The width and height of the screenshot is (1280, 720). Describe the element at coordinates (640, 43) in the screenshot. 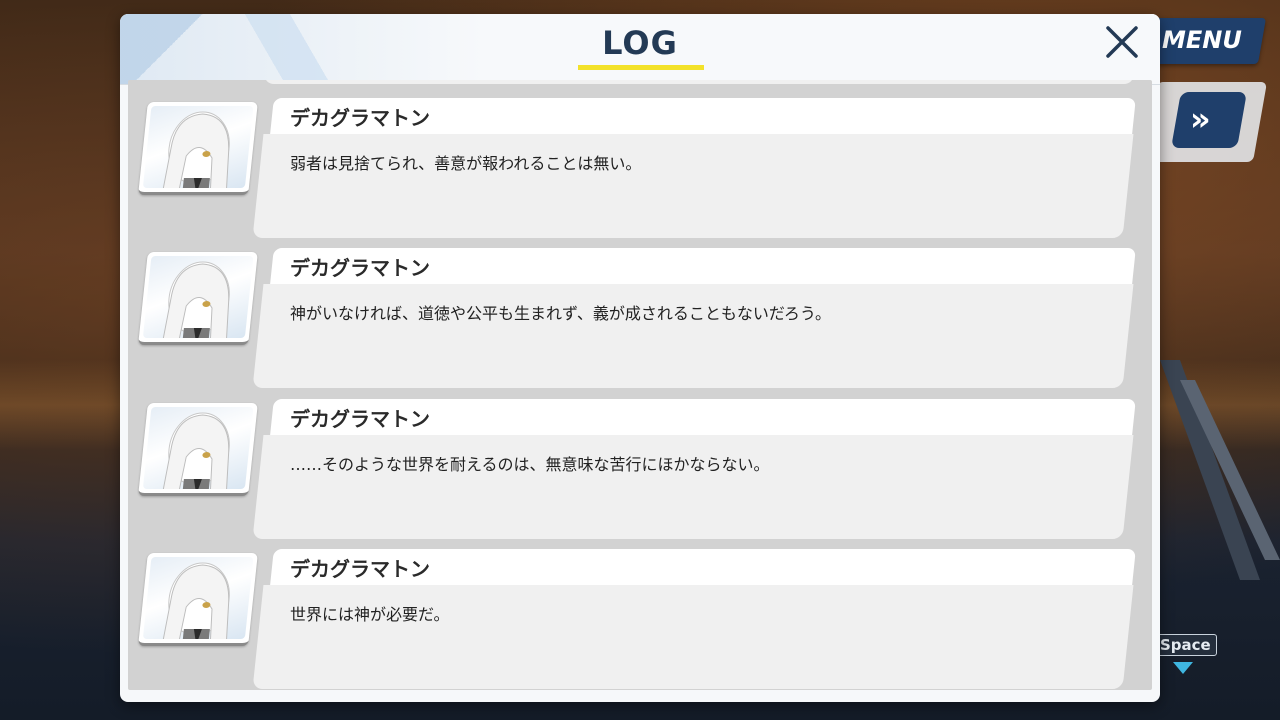

I see `dialog-title: LOG` at that location.